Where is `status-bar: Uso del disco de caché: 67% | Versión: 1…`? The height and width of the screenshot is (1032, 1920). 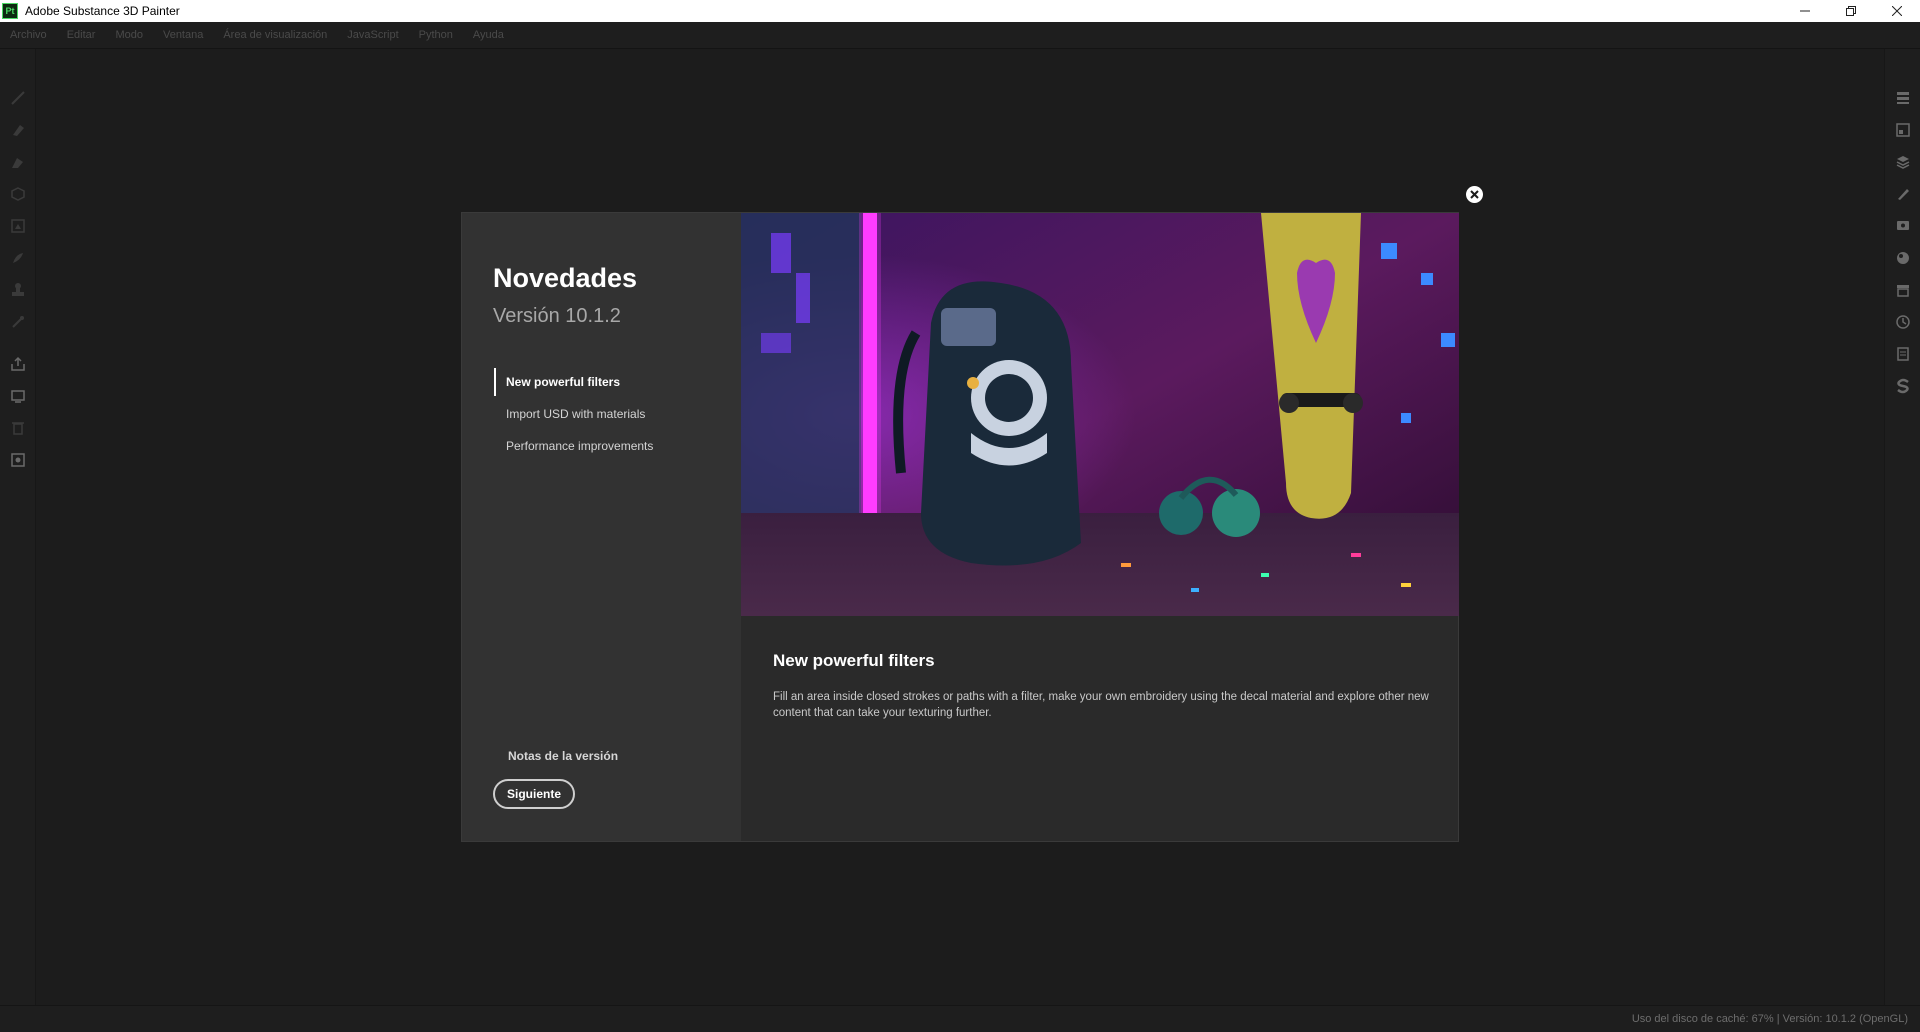
status-bar: Uso del disco de caché: 67% | Versión: 1… is located at coordinates (960, 1018).